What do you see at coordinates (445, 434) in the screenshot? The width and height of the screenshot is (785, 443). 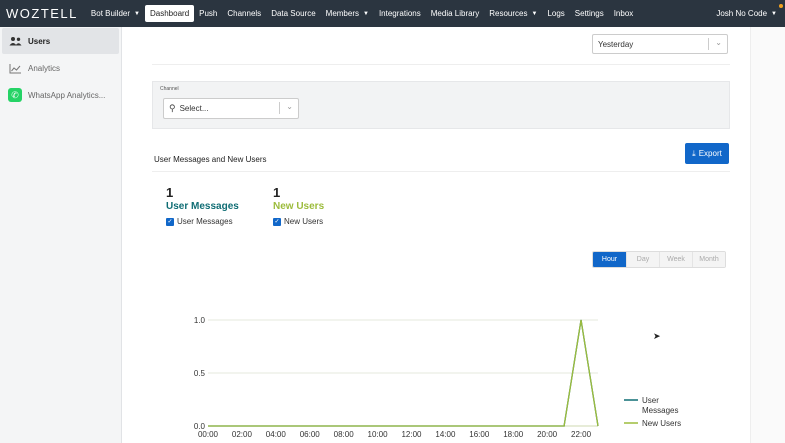 I see `x-tick-label: 14:00` at bounding box center [445, 434].